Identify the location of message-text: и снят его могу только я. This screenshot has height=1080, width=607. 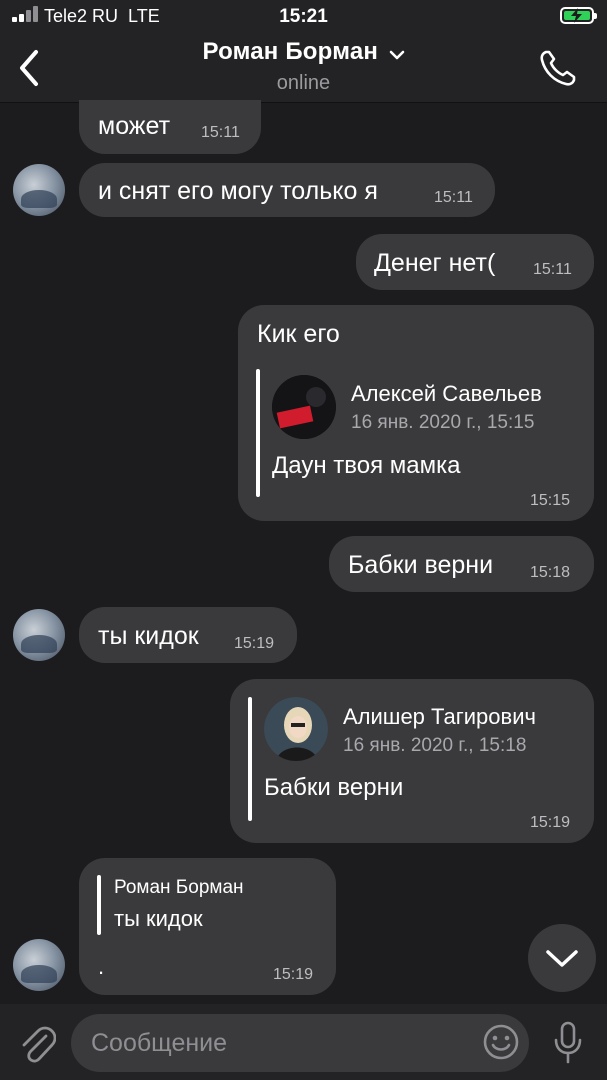
(238, 191).